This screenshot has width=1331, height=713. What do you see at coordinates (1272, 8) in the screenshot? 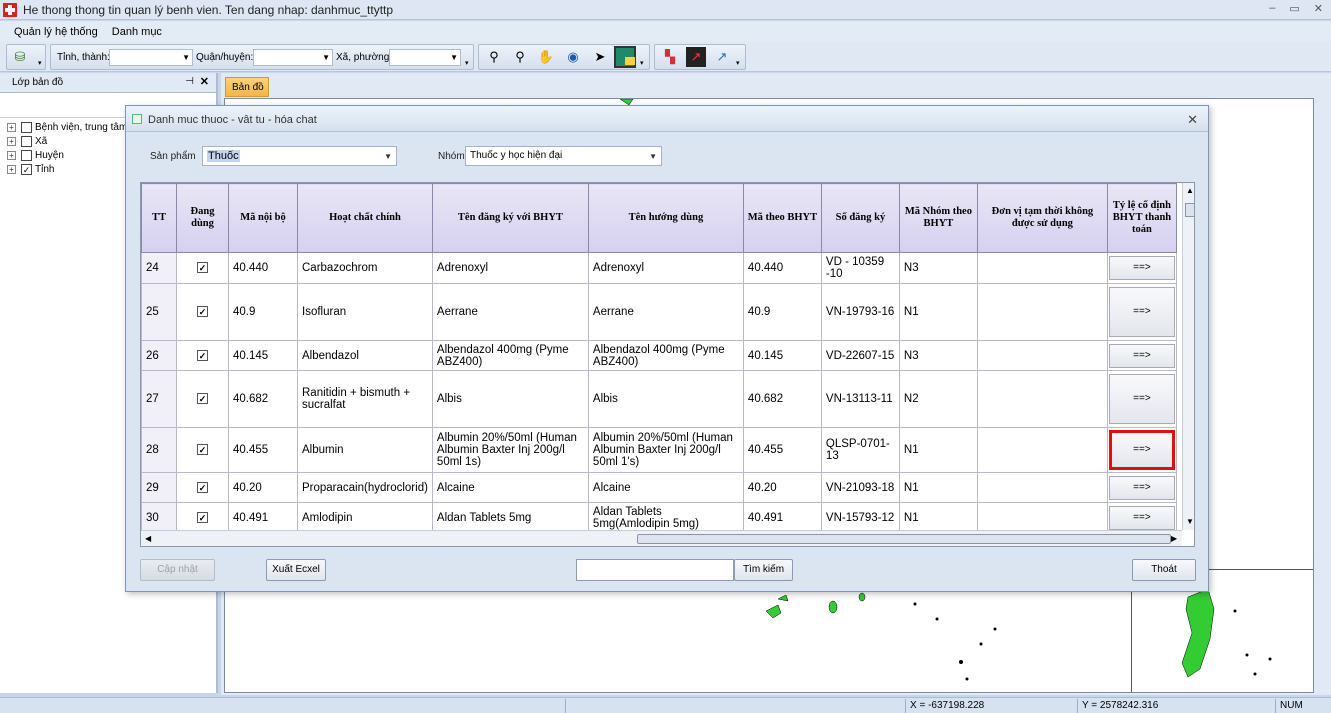
I see `minimize-button: –` at bounding box center [1272, 8].